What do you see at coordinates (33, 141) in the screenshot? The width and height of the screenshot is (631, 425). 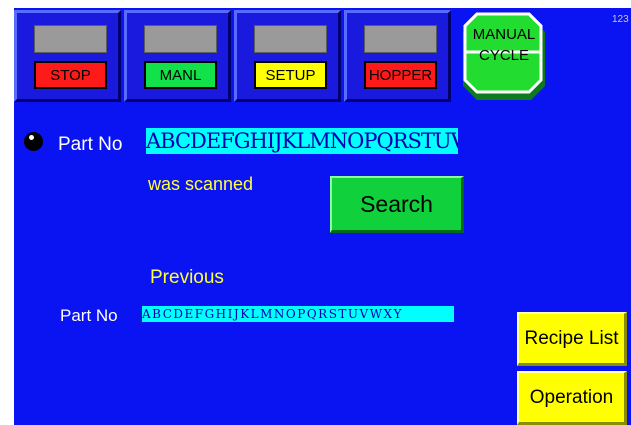 I see `scan-indicator-lamp` at bounding box center [33, 141].